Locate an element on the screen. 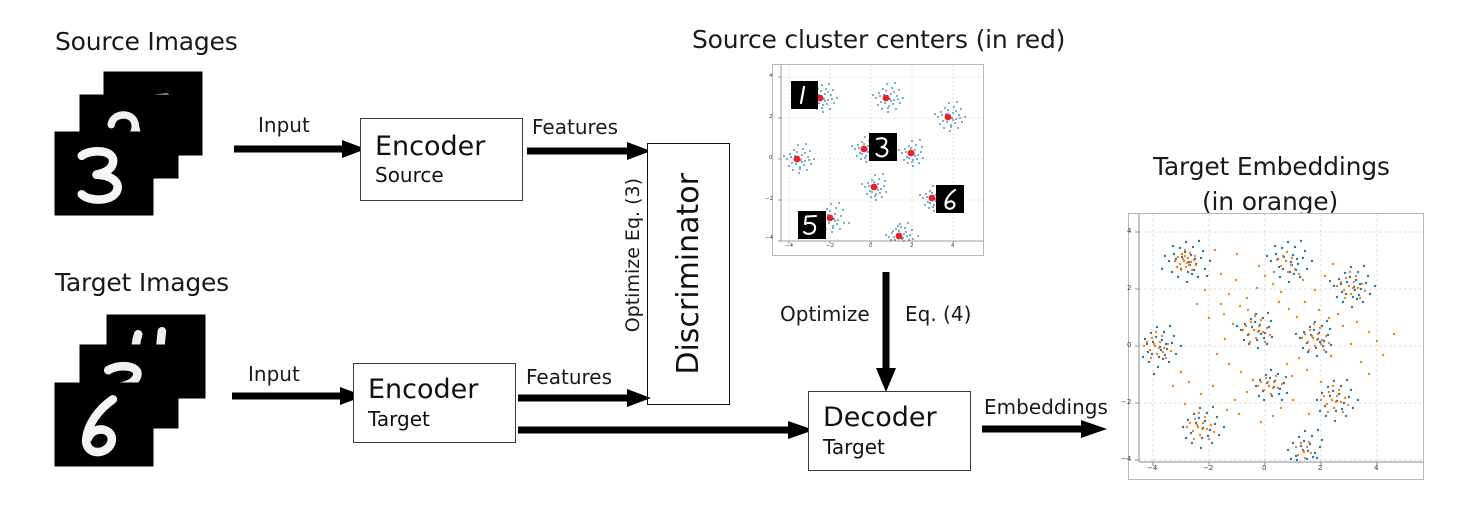 Image resolution: width=1476 pixels, height=532 pixels. source-ytick--4: −4 is located at coordinates (769, 238).